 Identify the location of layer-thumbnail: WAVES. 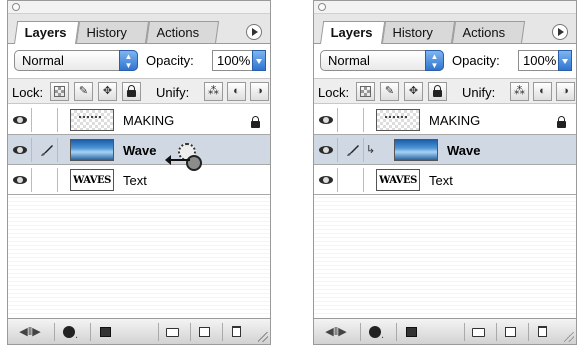
(398, 180).